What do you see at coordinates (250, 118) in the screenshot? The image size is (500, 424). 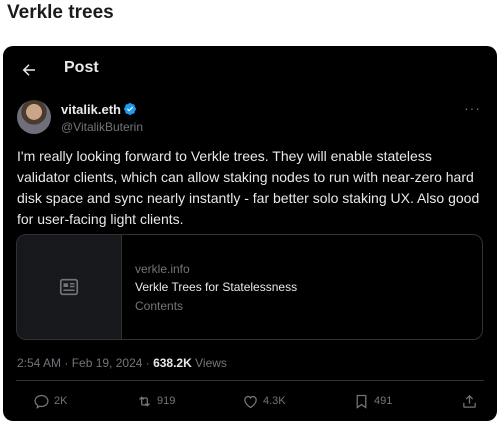 I see `author-row: vitalik.eth @VitalikButerin ···` at bounding box center [250, 118].